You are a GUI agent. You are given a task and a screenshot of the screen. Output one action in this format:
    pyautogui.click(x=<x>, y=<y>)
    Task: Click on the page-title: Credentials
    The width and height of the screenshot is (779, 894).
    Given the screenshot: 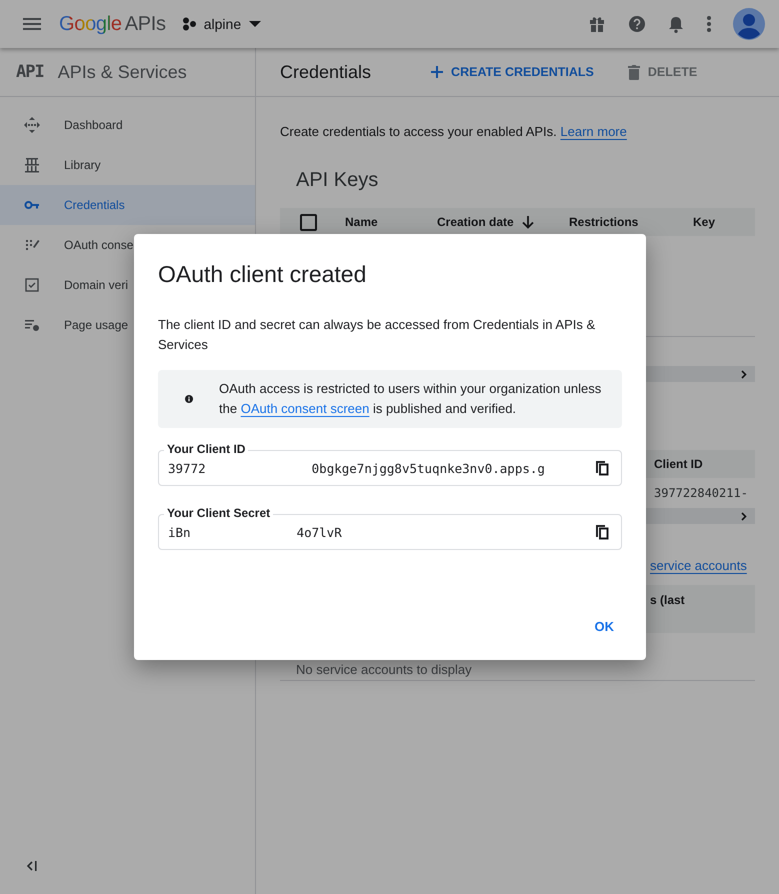 What is the action you would take?
    pyautogui.click(x=326, y=72)
    